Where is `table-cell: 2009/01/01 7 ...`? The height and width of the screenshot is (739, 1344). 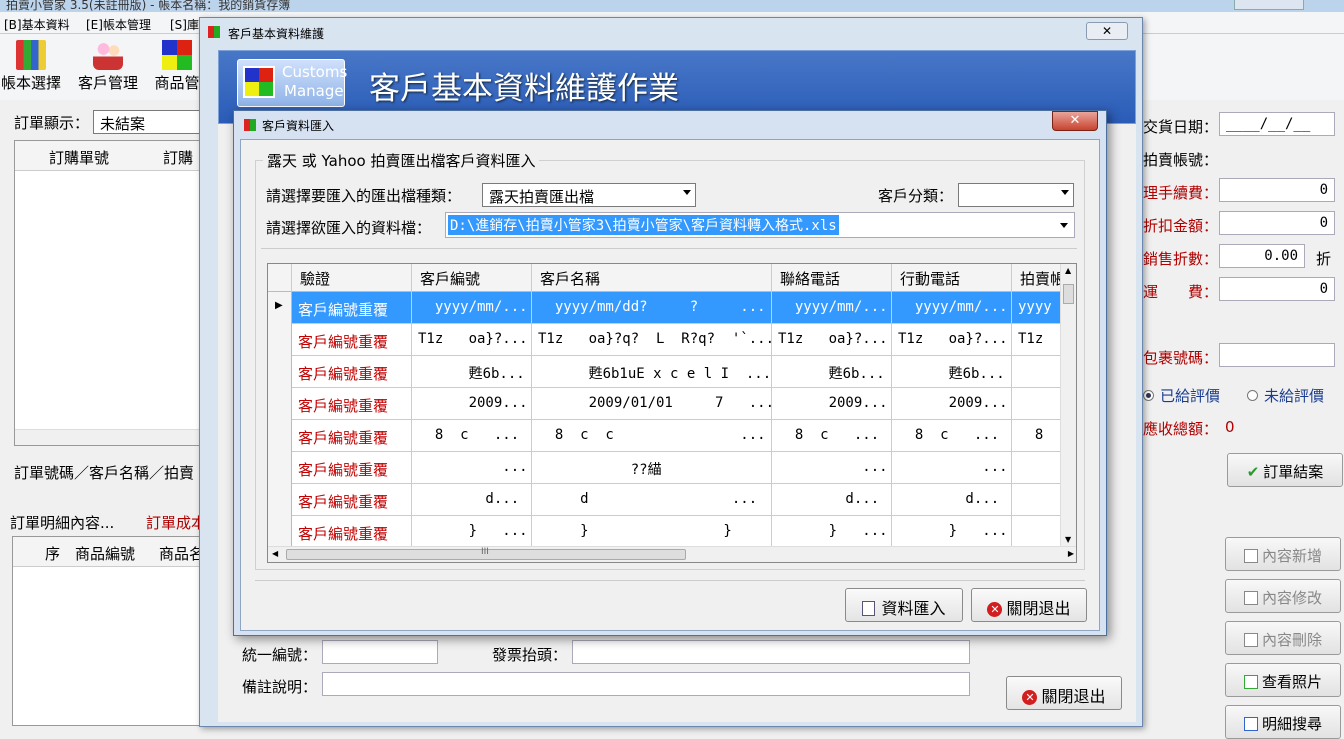 table-cell: 2009/01/01 7 ... is located at coordinates (652, 404).